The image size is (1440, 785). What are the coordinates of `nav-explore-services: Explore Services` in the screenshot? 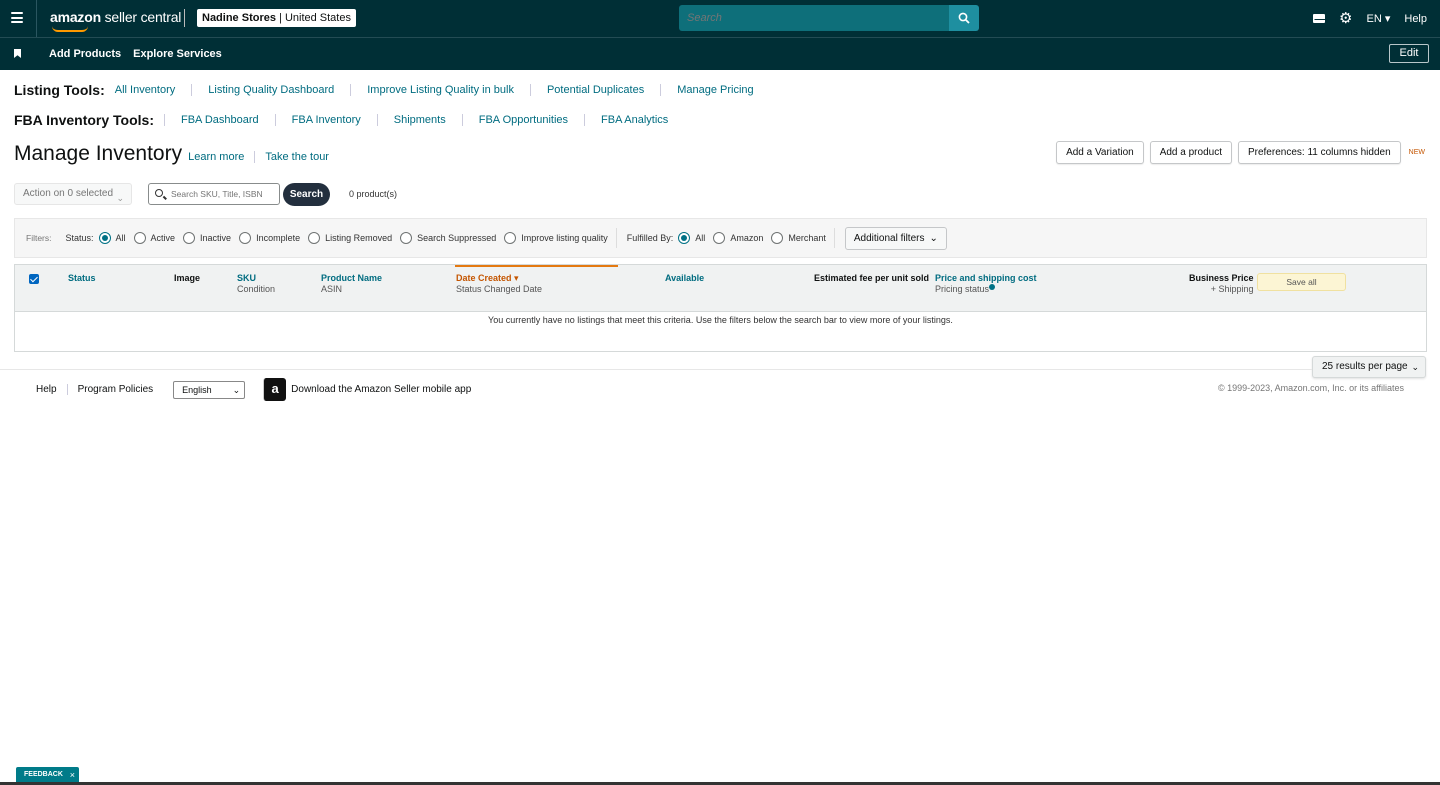 It's located at (177, 54).